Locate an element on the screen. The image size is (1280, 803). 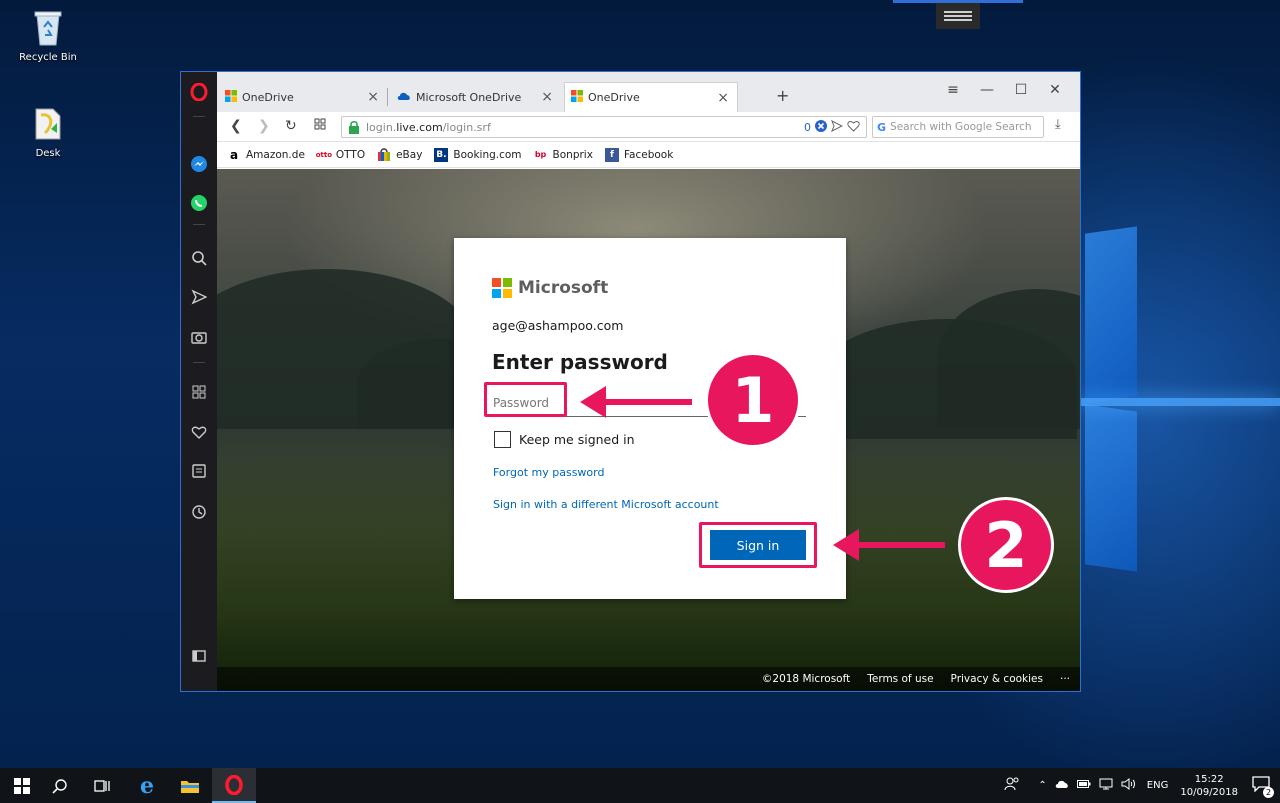
sign-in-button: Sign in is located at coordinates (758, 545).